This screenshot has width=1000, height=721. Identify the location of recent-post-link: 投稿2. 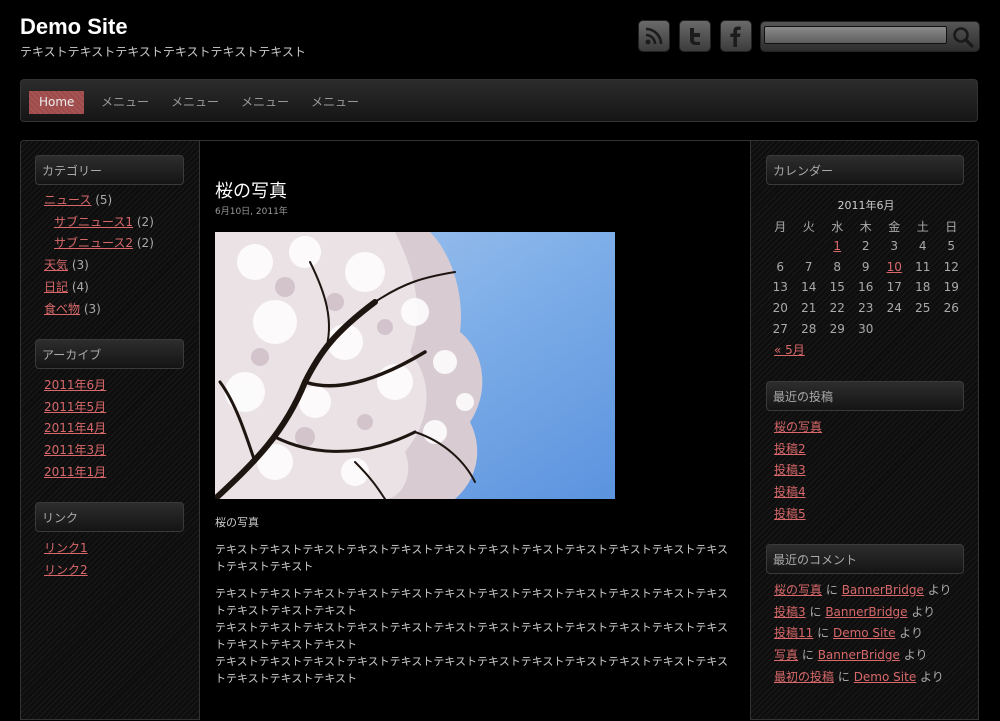
(790, 449).